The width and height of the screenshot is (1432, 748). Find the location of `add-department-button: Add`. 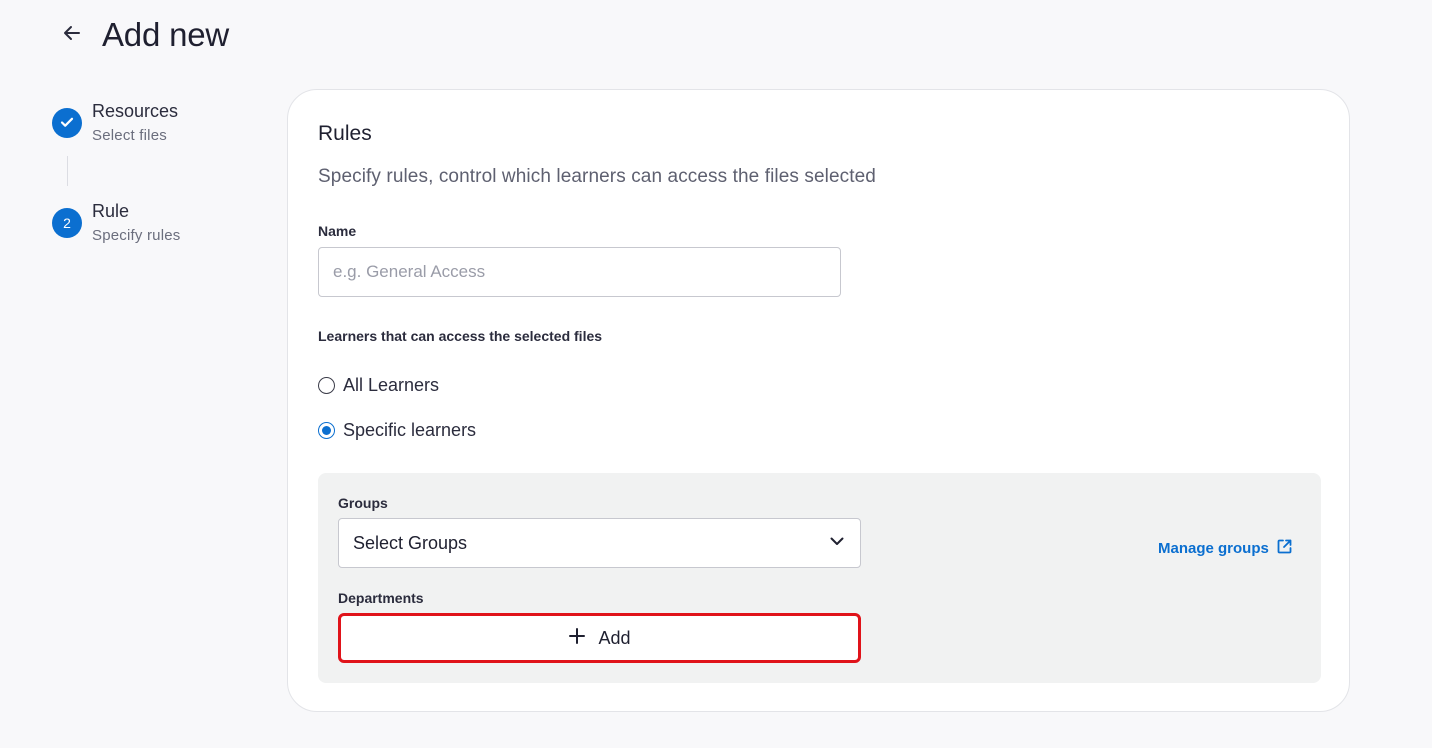

add-department-button: Add is located at coordinates (599, 638).